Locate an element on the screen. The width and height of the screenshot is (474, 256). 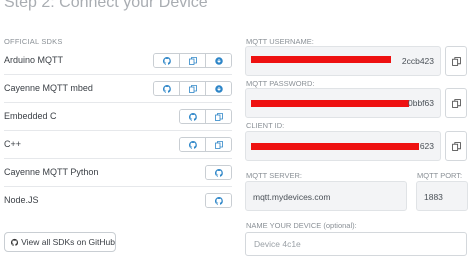
device-name-label: NAME YOUR DEVICE (optional): is located at coordinates (301, 225).